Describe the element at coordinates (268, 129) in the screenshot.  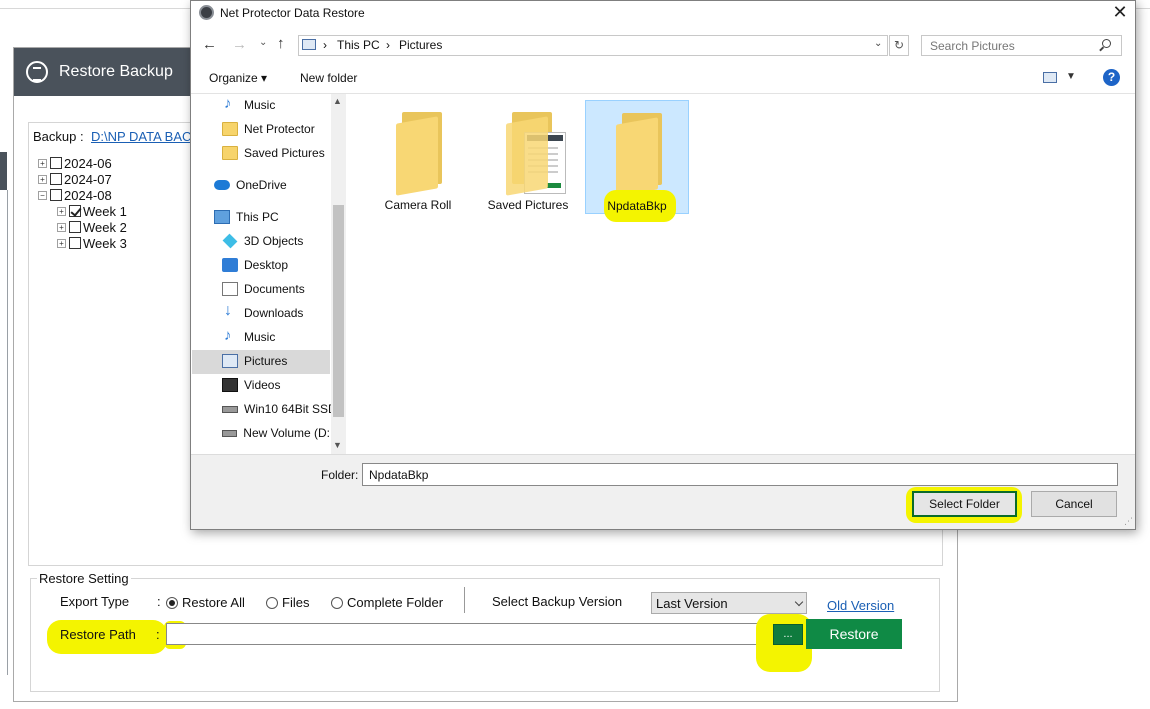
I see `nav-item-net-protector: Net Protector` at that location.